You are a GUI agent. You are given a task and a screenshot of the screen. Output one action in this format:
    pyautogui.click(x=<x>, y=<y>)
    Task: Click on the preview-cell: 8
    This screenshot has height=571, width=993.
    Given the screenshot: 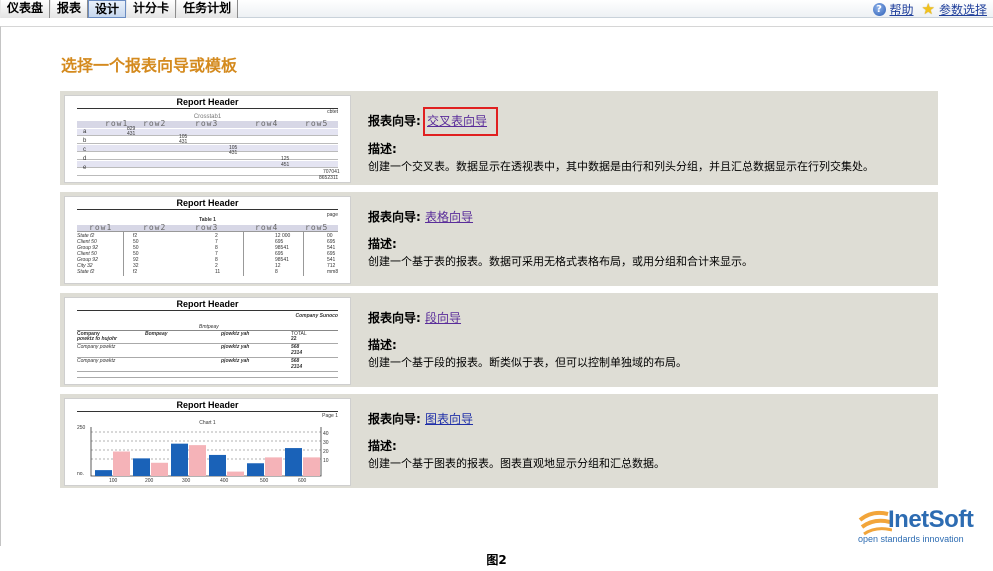 What is the action you would take?
    pyautogui.click(x=276, y=272)
    